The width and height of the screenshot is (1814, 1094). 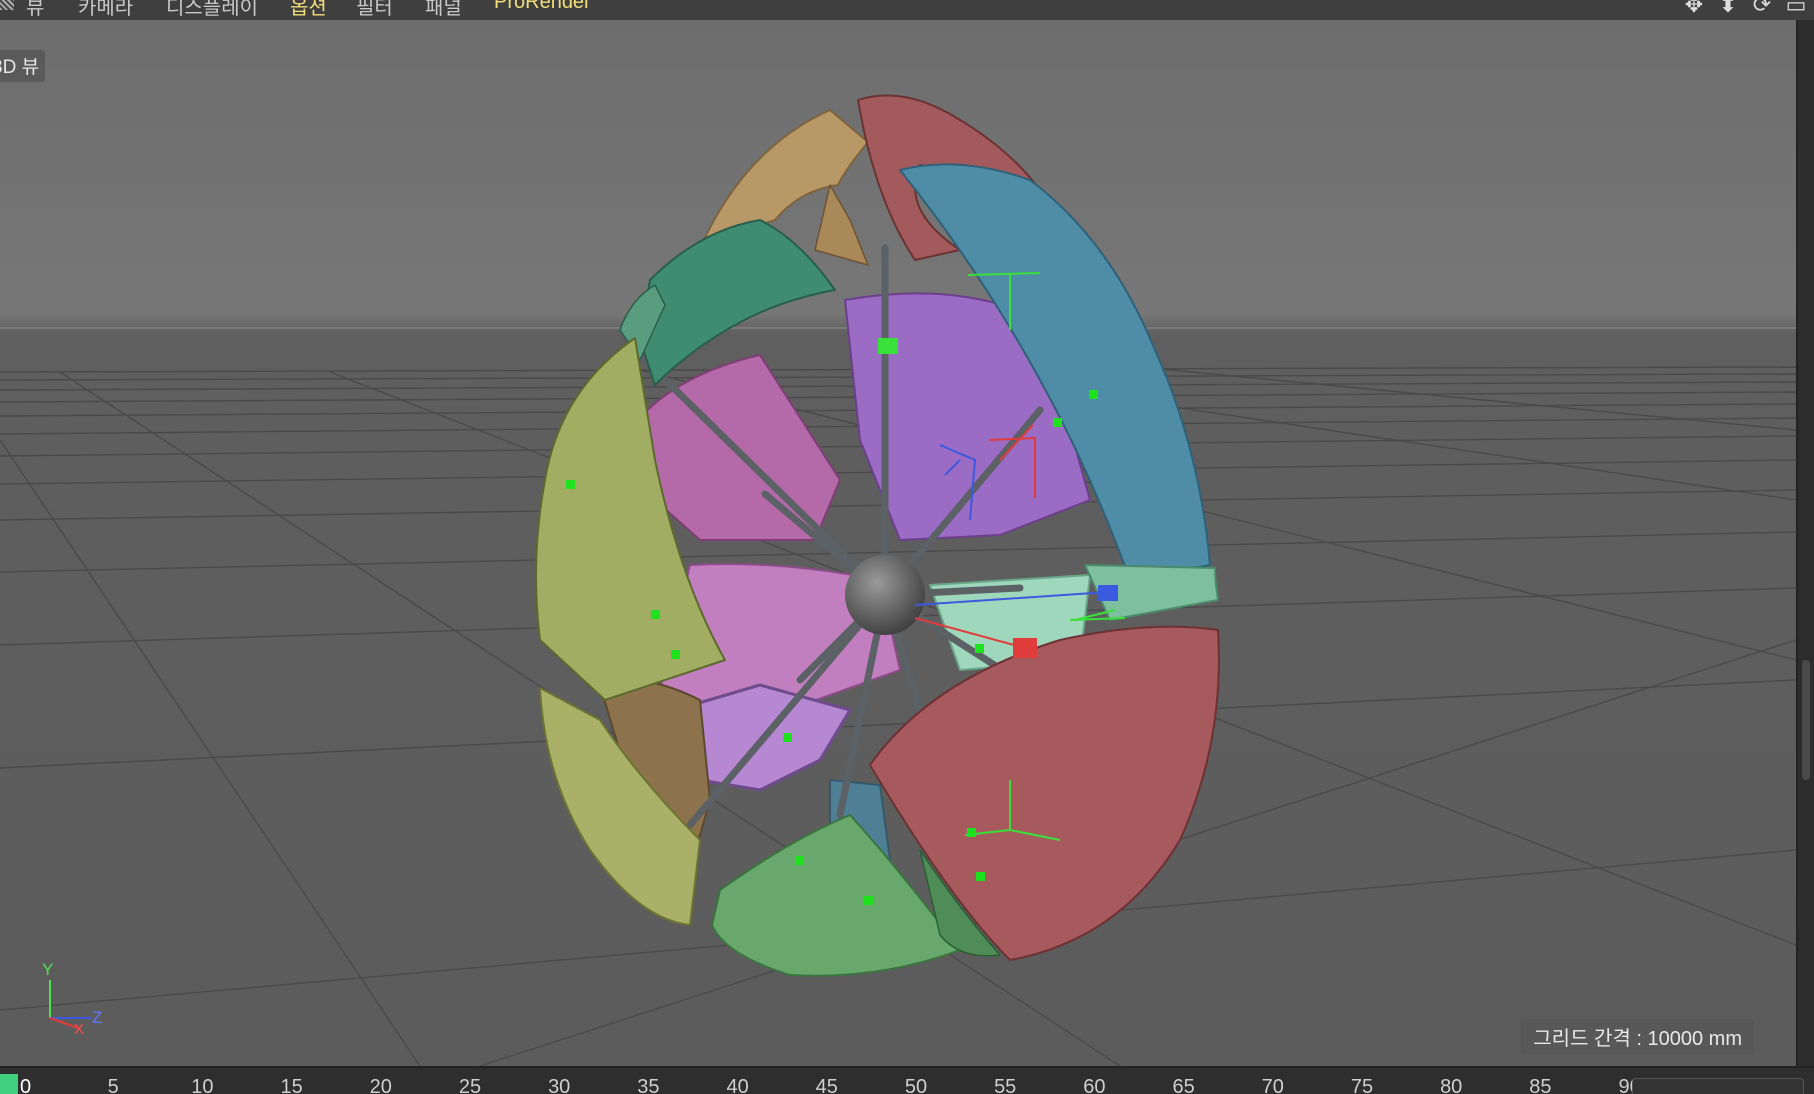 What do you see at coordinates (308, 10) in the screenshot?
I see `menu-options: 옵션` at bounding box center [308, 10].